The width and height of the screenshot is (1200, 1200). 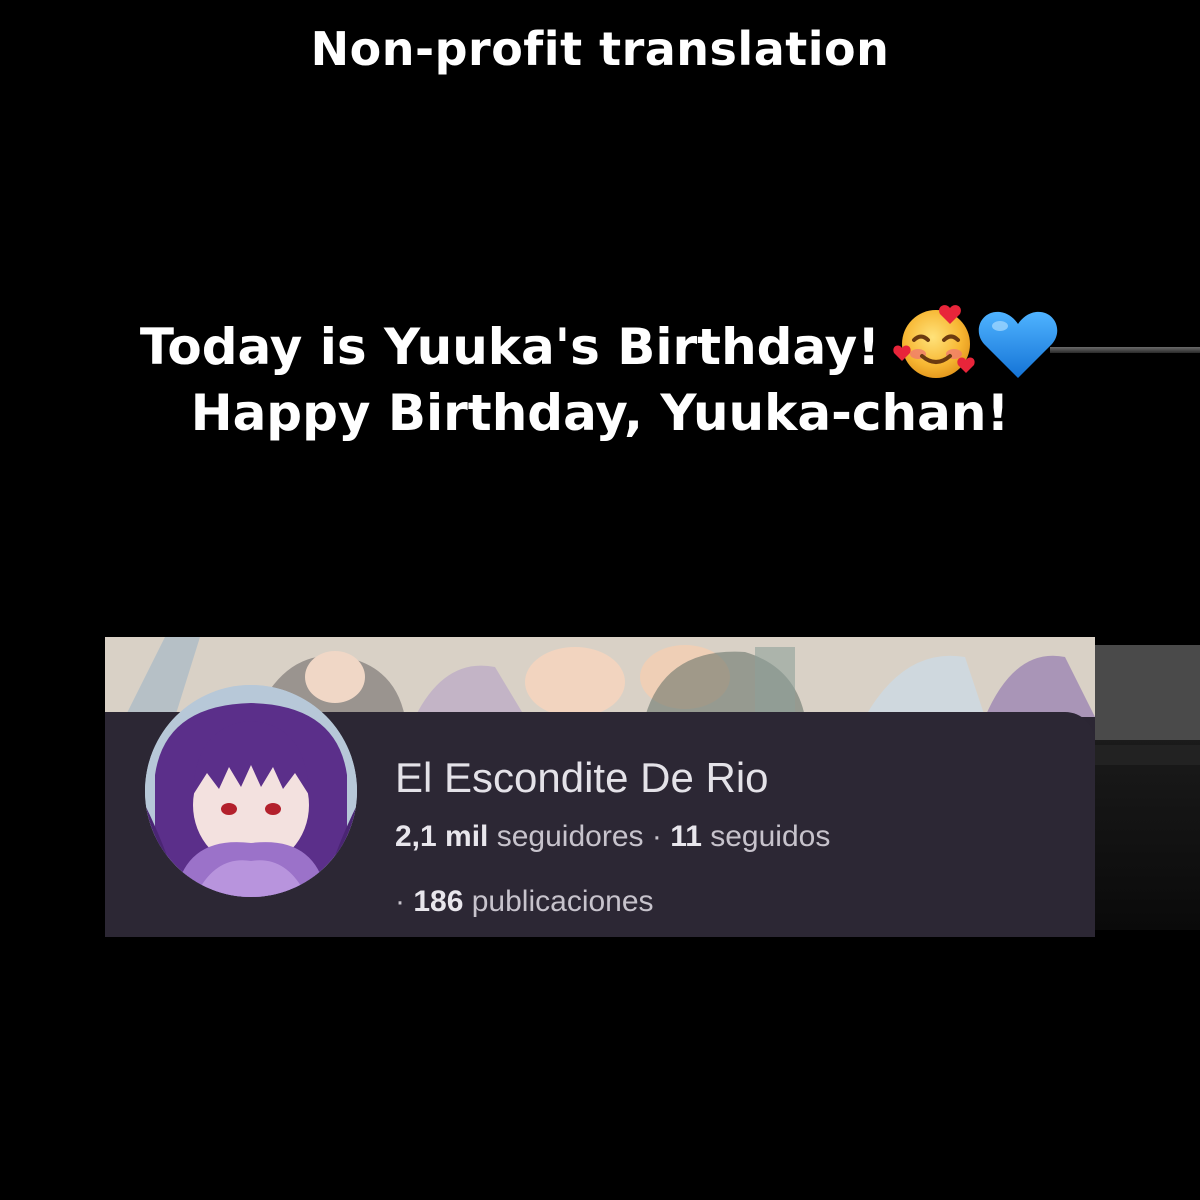 I want to click on following-label: seguidos, so click(x=770, y=836).